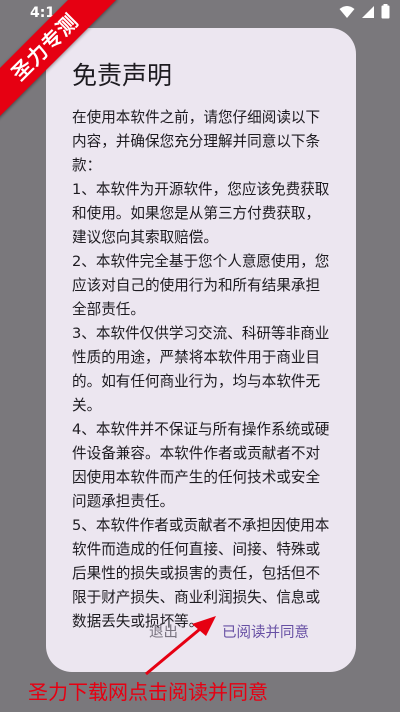  What do you see at coordinates (148, 692) in the screenshot?
I see `annotation-caption: 圣力下载网点击阅读并同意` at bounding box center [148, 692].